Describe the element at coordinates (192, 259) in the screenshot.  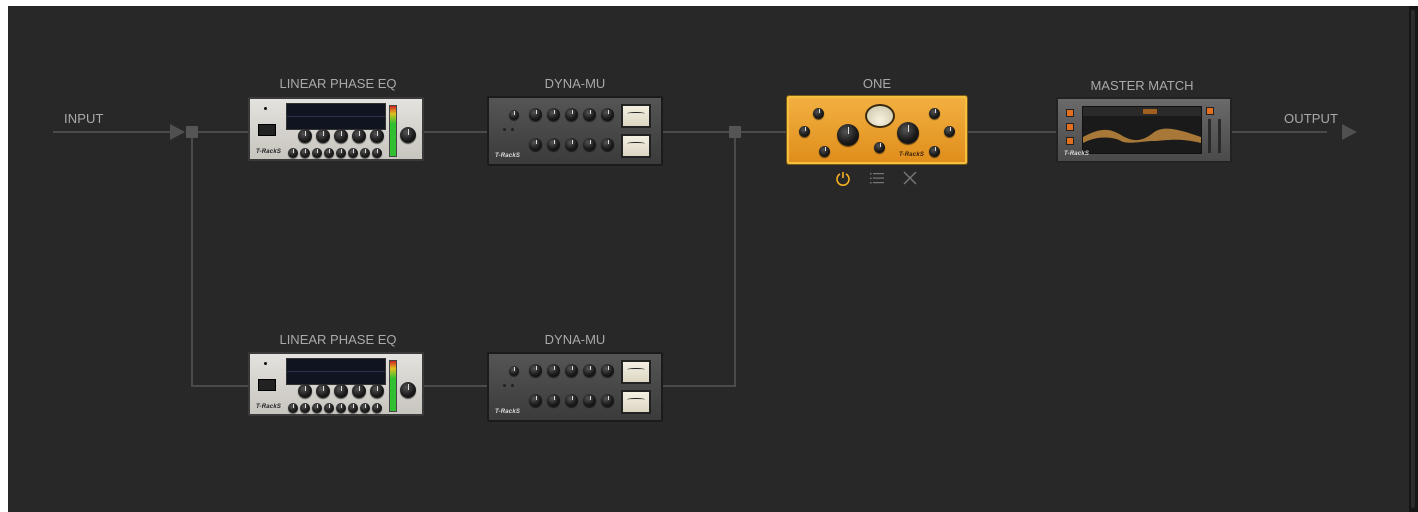
I see `wire-split-down` at that location.